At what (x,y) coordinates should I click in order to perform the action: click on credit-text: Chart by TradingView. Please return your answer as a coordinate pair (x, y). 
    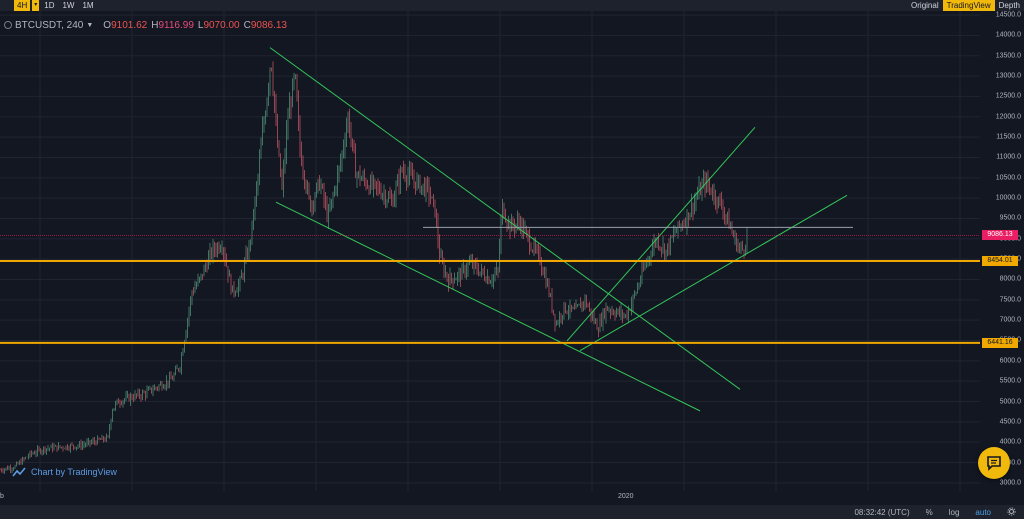
    Looking at the image, I should click on (74, 472).